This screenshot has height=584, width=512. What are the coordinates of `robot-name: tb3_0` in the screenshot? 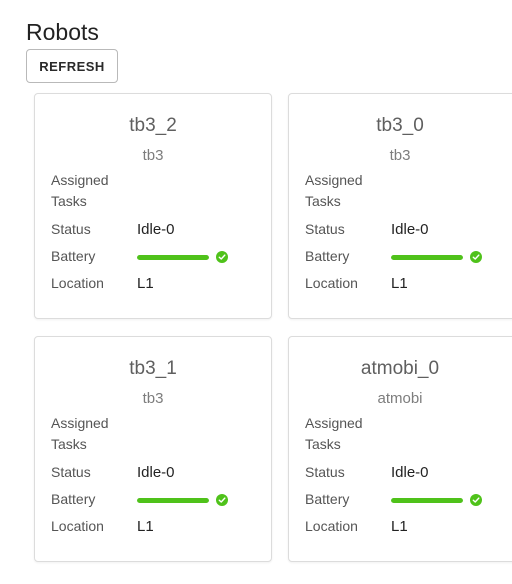 It's located at (400, 125).